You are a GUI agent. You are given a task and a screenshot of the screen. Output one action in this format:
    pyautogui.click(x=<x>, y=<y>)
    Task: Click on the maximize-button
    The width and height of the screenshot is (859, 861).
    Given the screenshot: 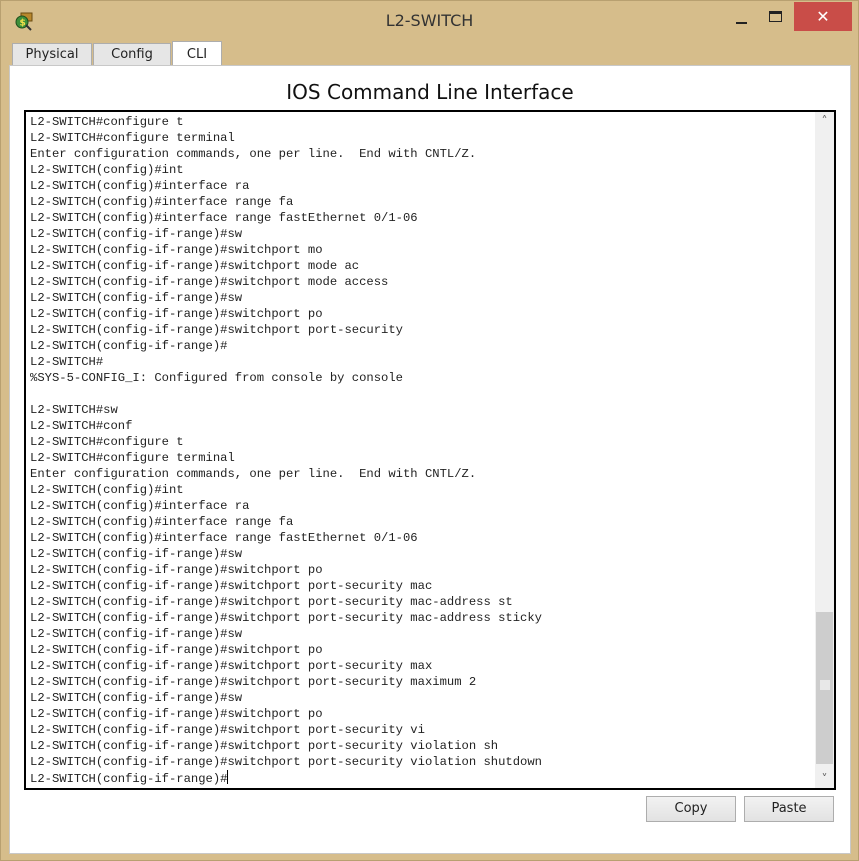 What is the action you would take?
    pyautogui.click(x=776, y=16)
    